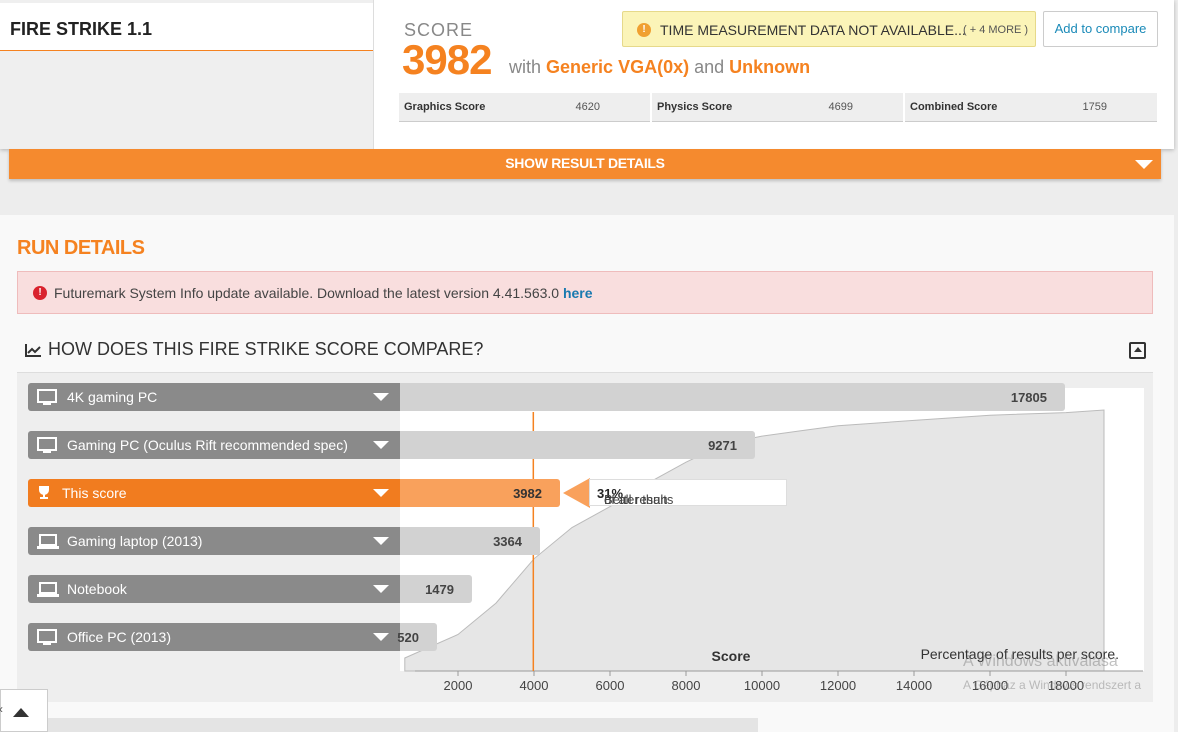 The image size is (1178, 732). What do you see at coordinates (447, 59) in the screenshot?
I see `score-value: 3982` at bounding box center [447, 59].